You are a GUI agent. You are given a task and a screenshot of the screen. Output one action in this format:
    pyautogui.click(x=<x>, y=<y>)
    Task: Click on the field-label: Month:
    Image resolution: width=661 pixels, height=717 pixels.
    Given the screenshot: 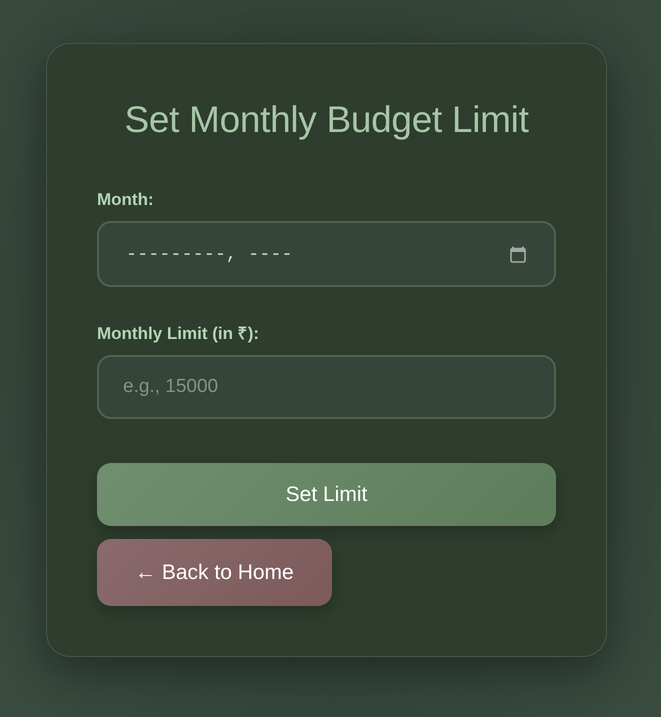 What is the action you would take?
    pyautogui.click(x=125, y=200)
    